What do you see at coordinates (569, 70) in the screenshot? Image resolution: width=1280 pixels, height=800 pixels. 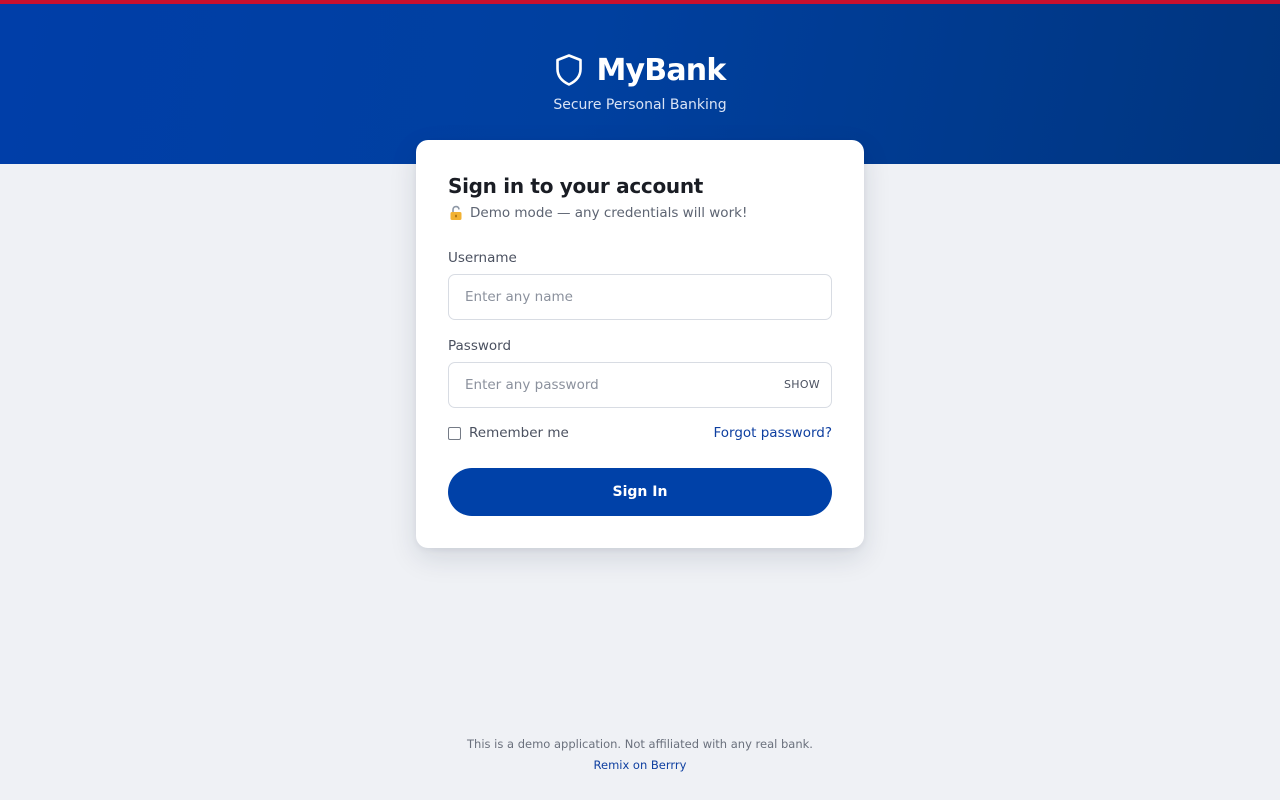 I see `shield-icon` at bounding box center [569, 70].